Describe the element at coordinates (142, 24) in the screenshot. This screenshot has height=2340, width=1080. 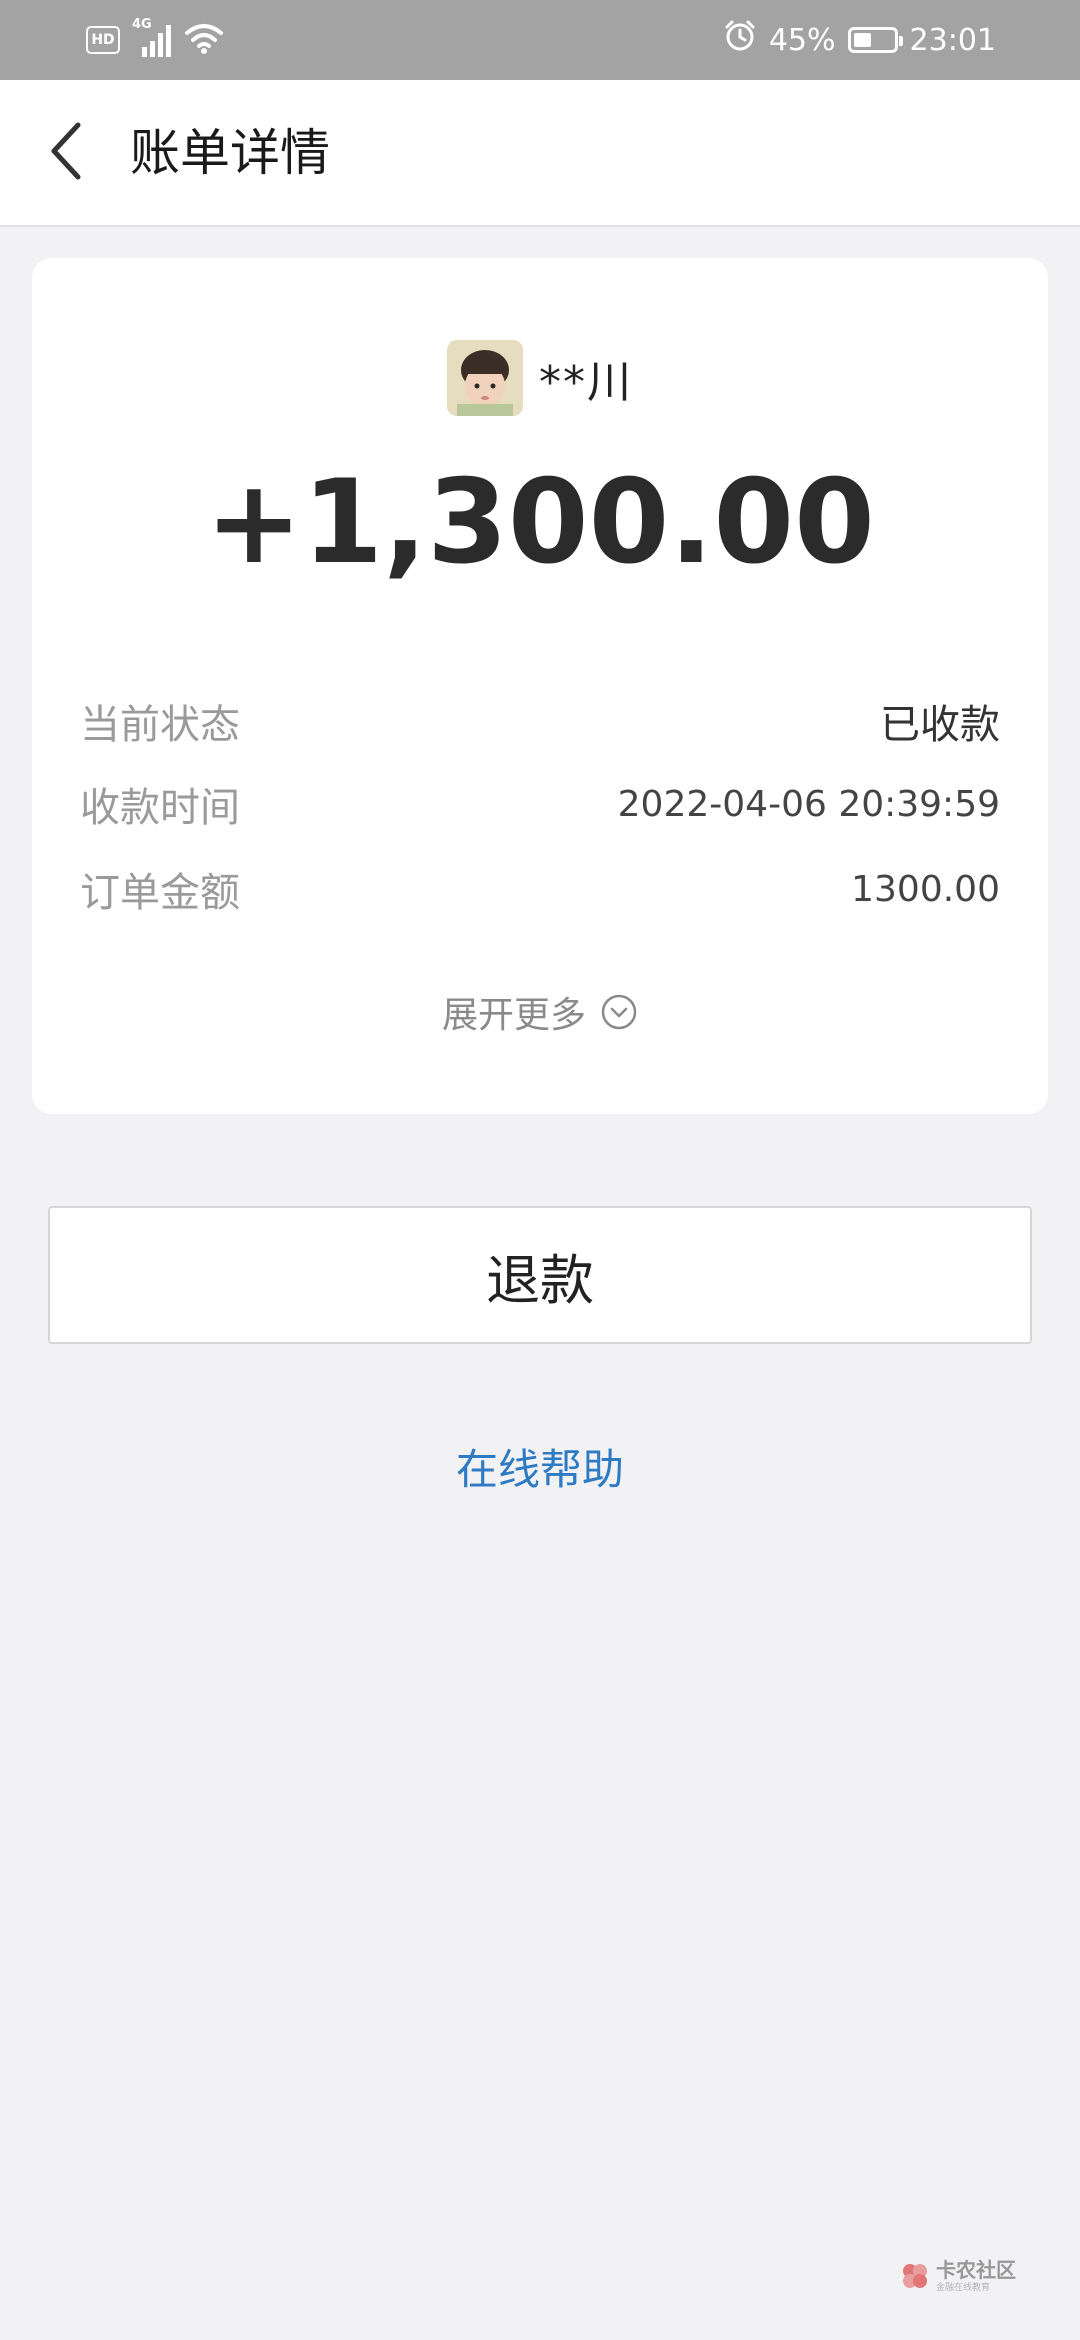
I see `network-type: 4G` at that location.